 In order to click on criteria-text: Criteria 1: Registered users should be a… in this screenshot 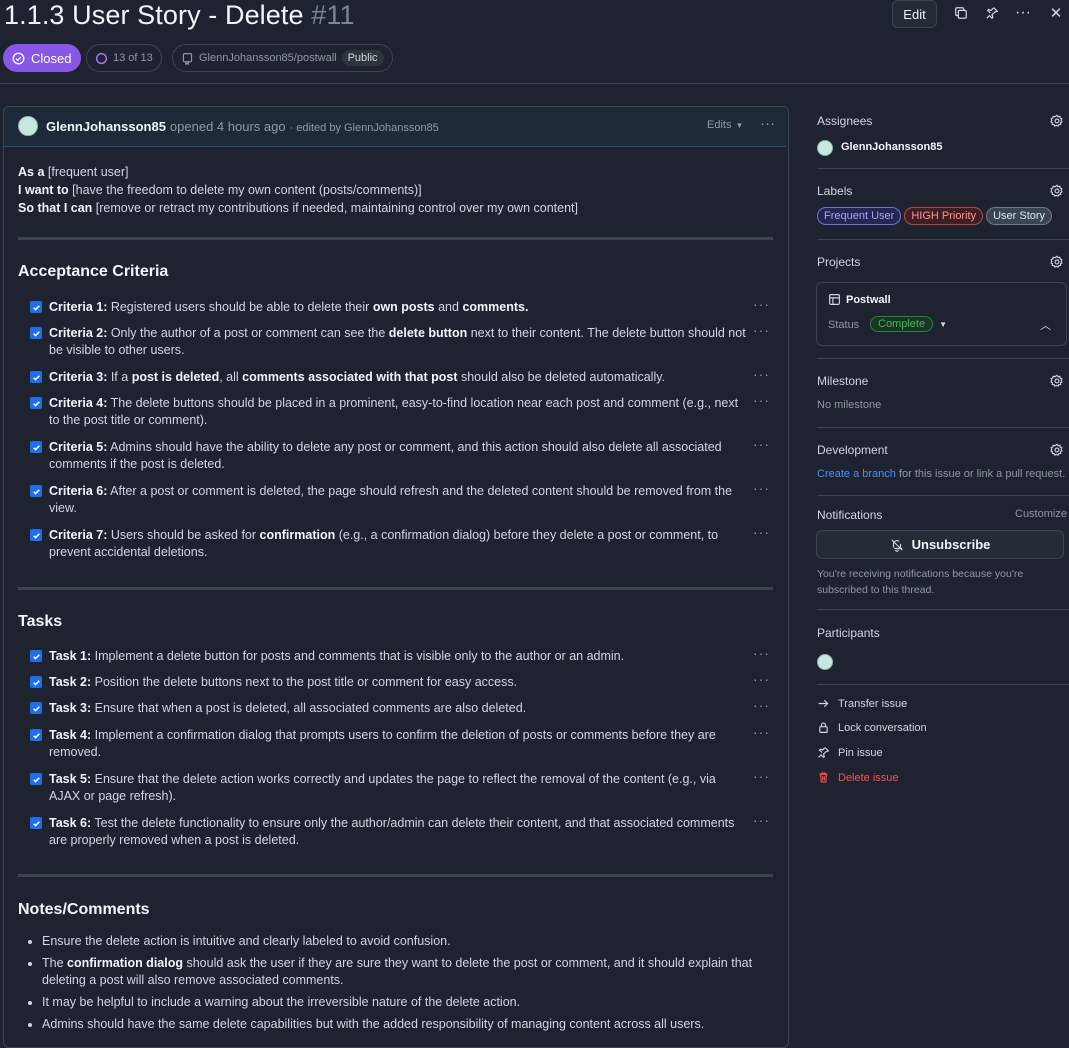, I will do `click(289, 307)`.